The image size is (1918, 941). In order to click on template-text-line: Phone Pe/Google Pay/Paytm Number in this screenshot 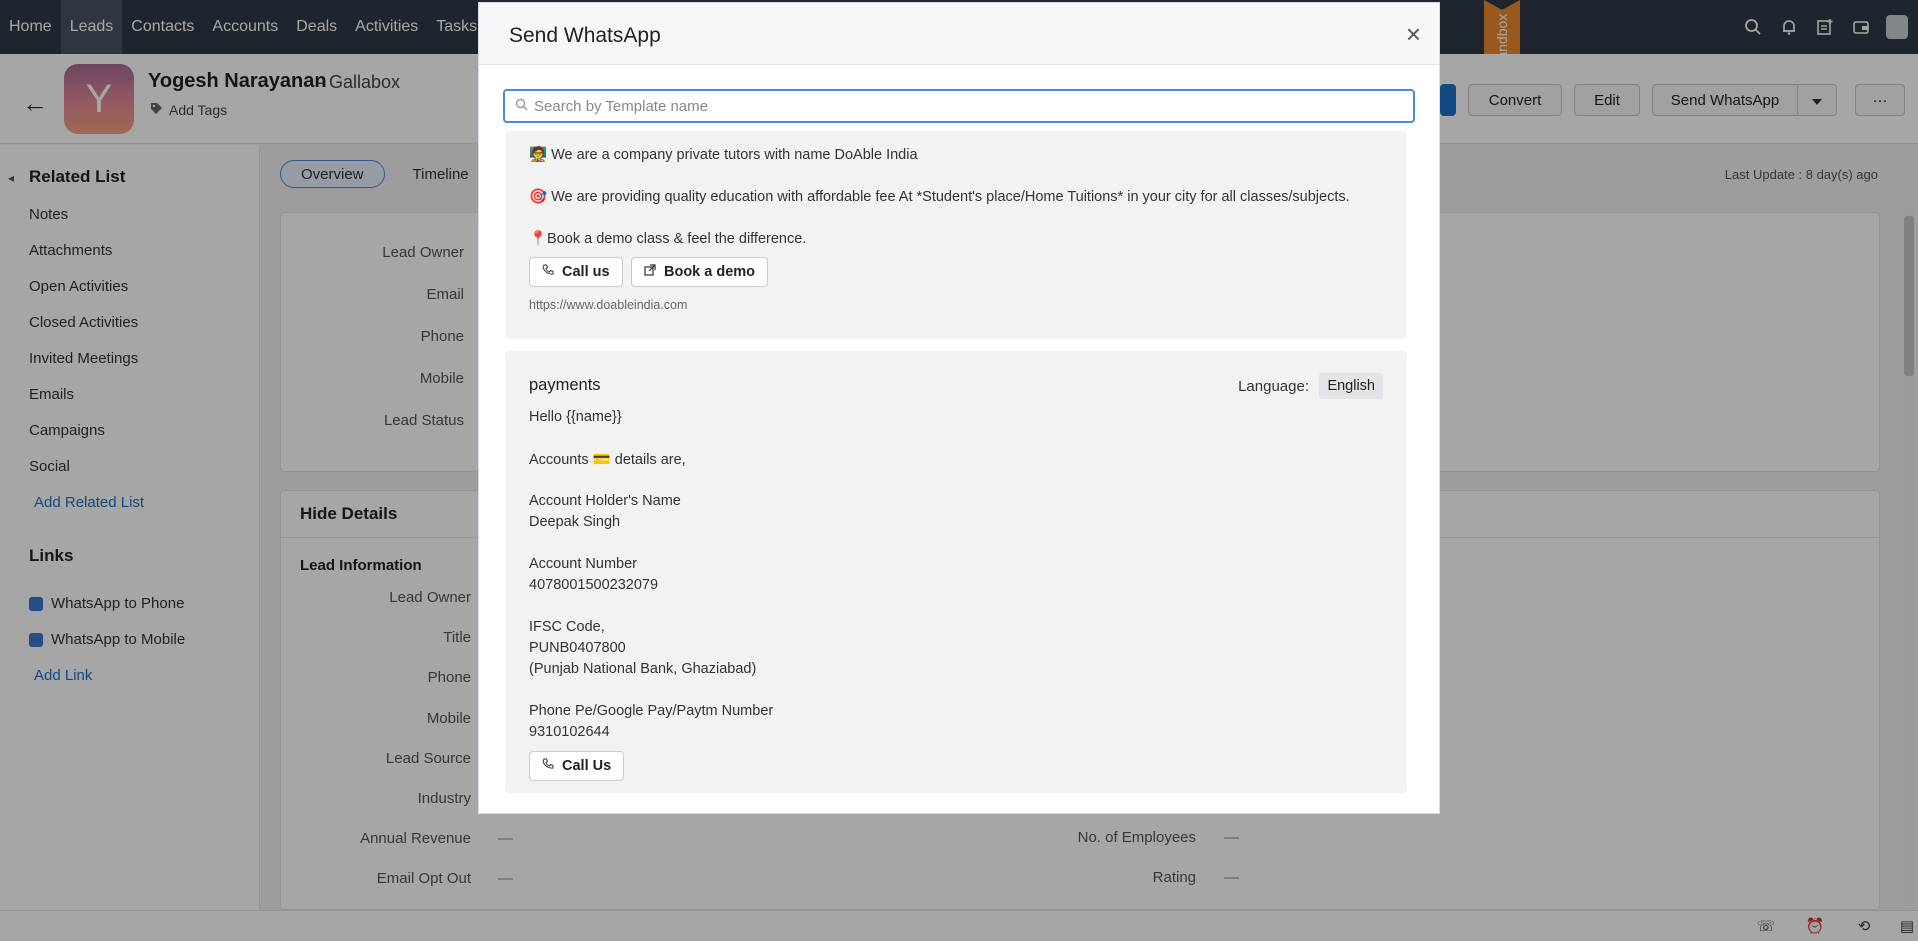, I will do `click(651, 711)`.